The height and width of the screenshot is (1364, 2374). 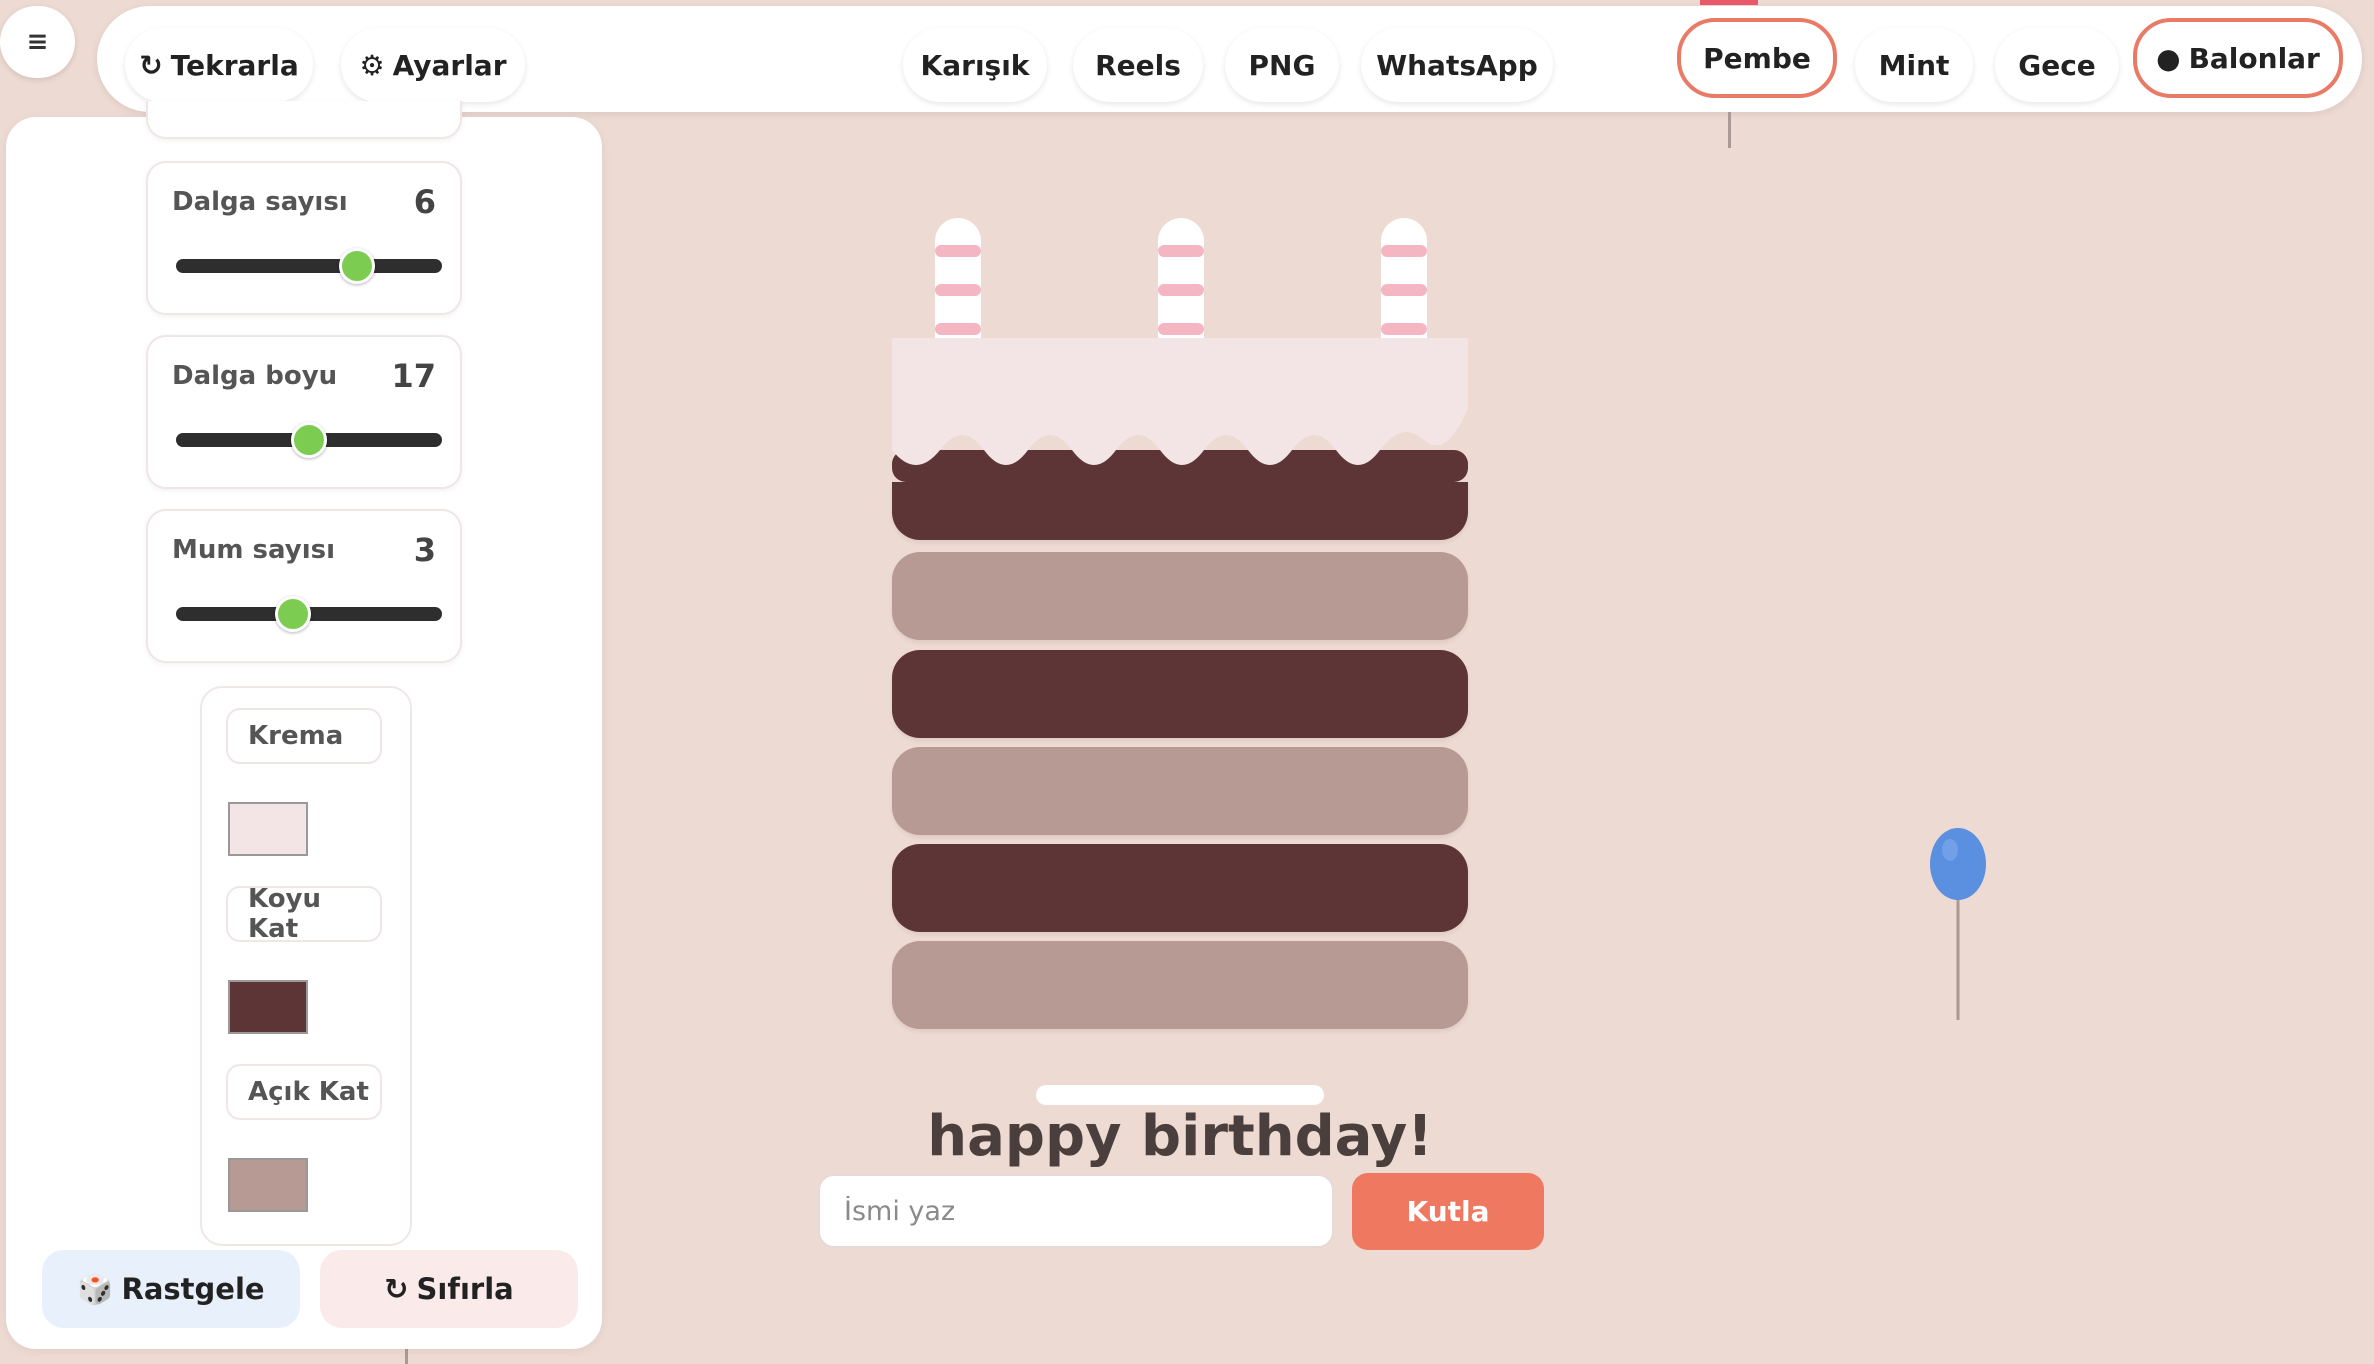 What do you see at coordinates (234, 65) in the screenshot?
I see `replay-label: Tekrarla` at bounding box center [234, 65].